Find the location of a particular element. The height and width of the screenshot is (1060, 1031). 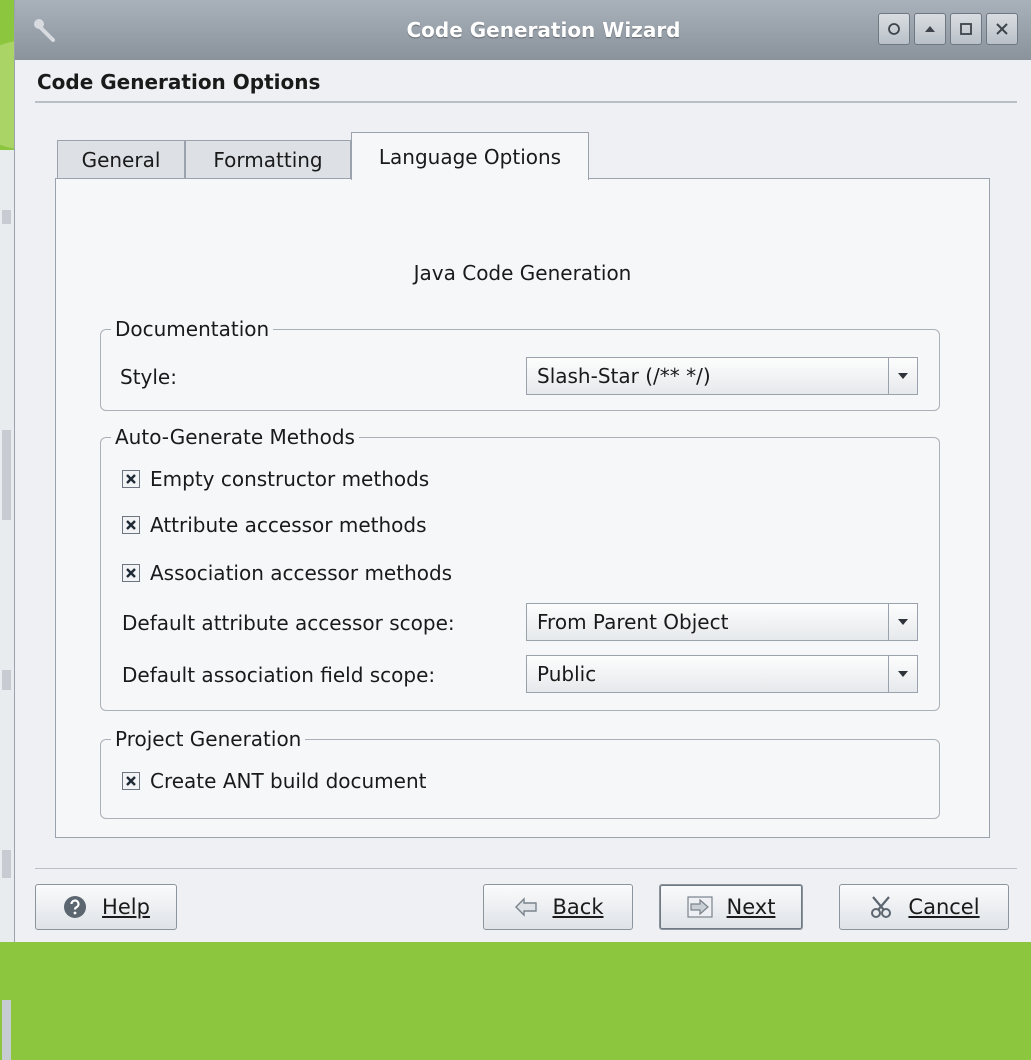

title-bar: Code Generation Wizard is located at coordinates (523, 30).